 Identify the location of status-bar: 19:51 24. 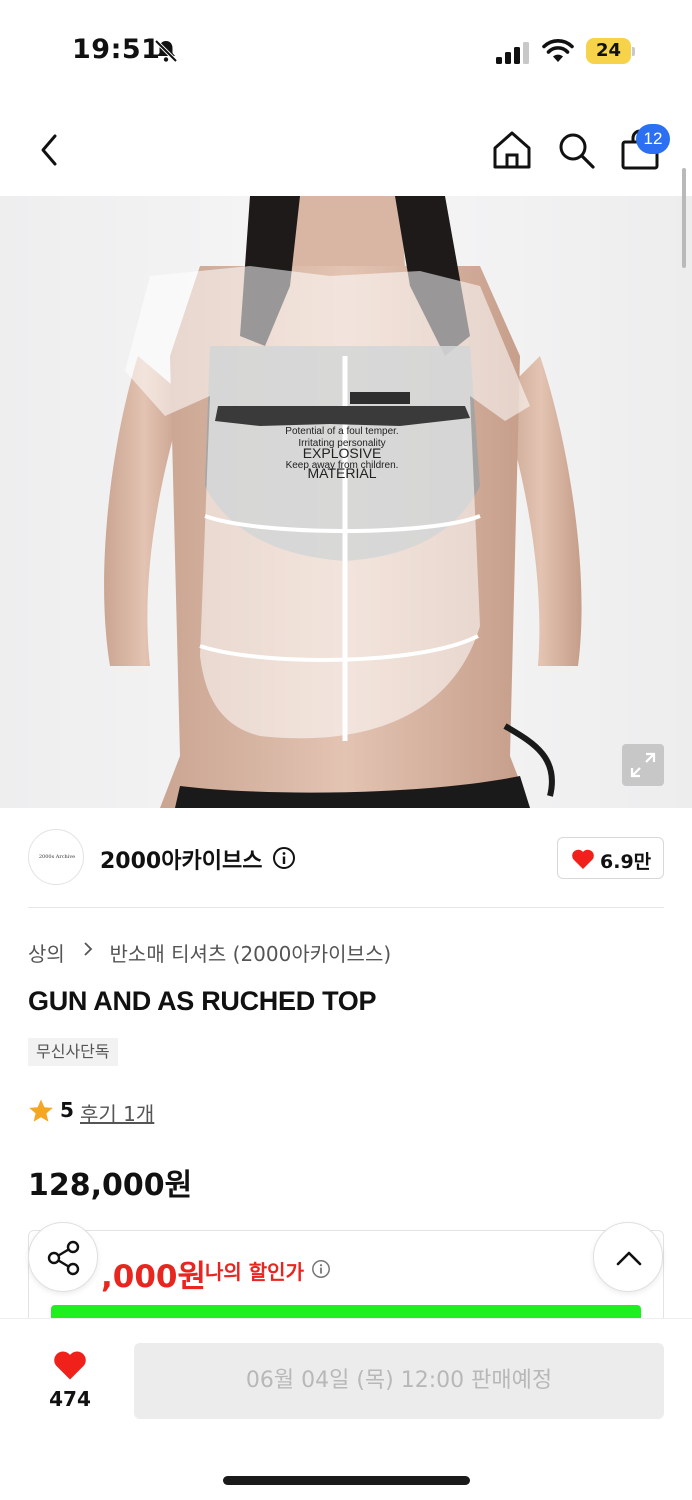
(346, 50).